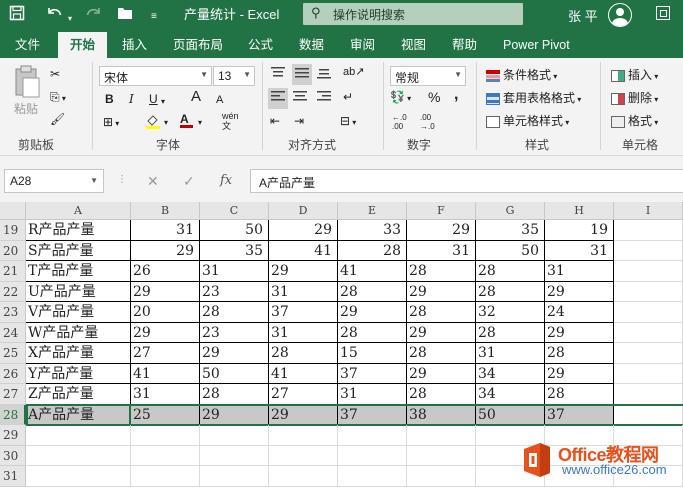 The image size is (683, 489). What do you see at coordinates (648, 332) in the screenshot?
I see `cell-i24` at bounding box center [648, 332].